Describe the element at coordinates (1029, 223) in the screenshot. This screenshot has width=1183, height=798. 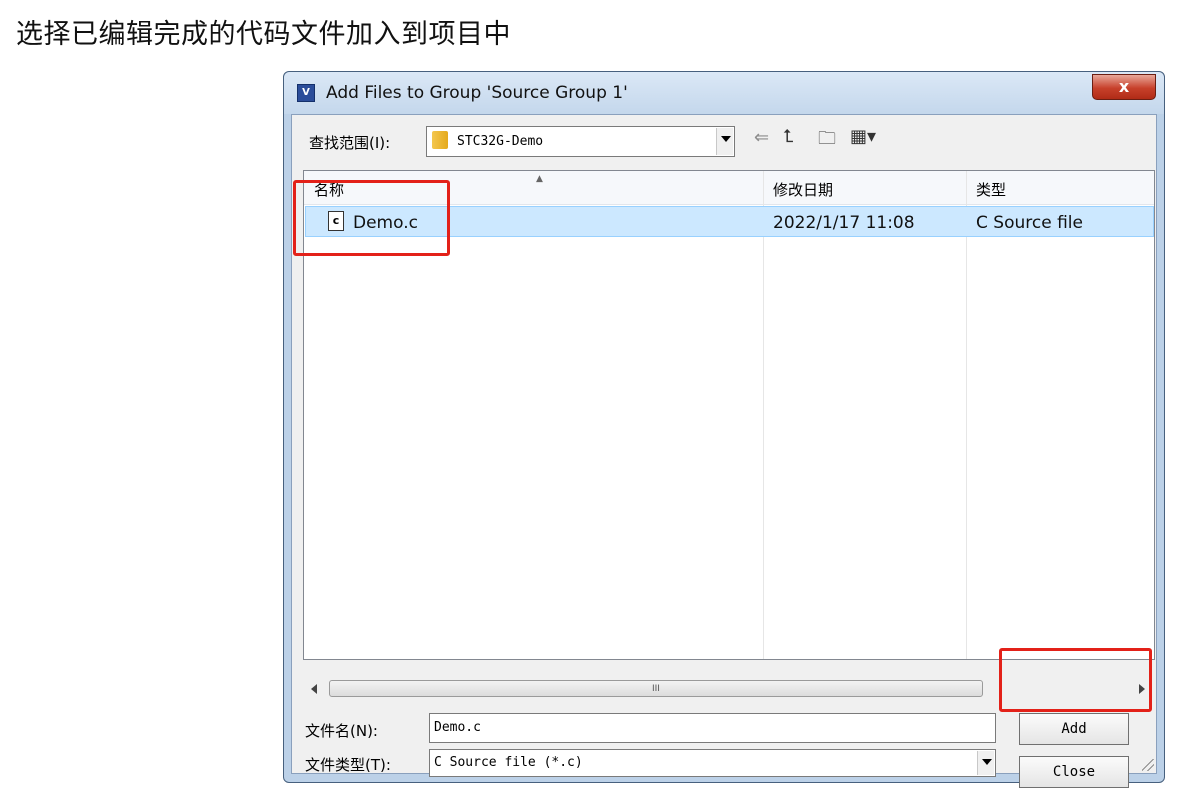
I see `file-type-cell: C Source file` at that location.